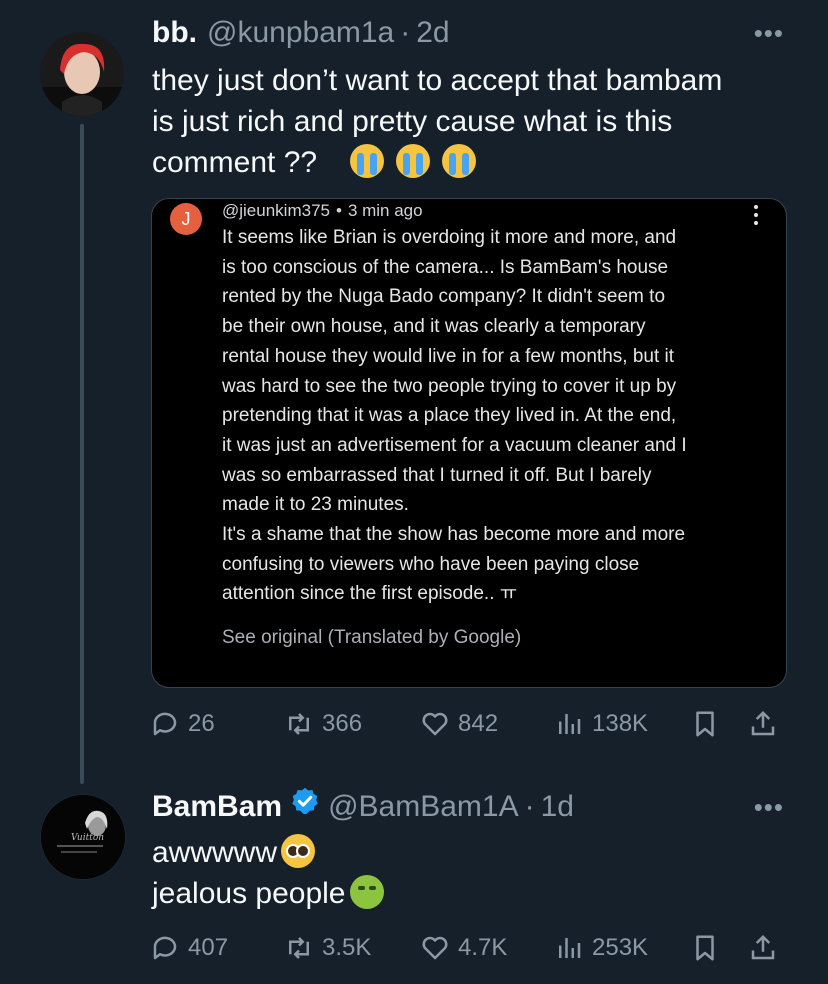  I want to click on retweet-count: 3.5K, so click(347, 947).